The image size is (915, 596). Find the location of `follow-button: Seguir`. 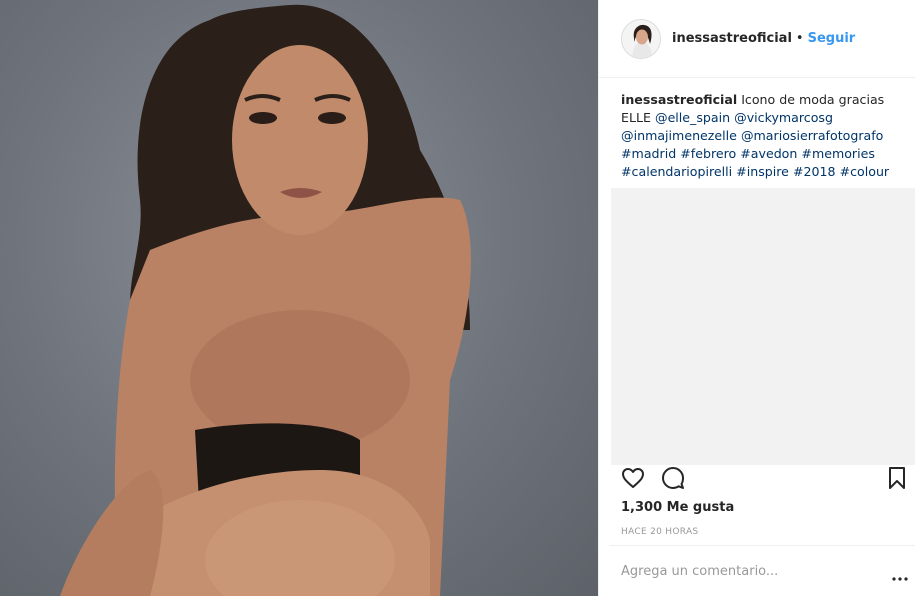

follow-button: Seguir is located at coordinates (832, 38).